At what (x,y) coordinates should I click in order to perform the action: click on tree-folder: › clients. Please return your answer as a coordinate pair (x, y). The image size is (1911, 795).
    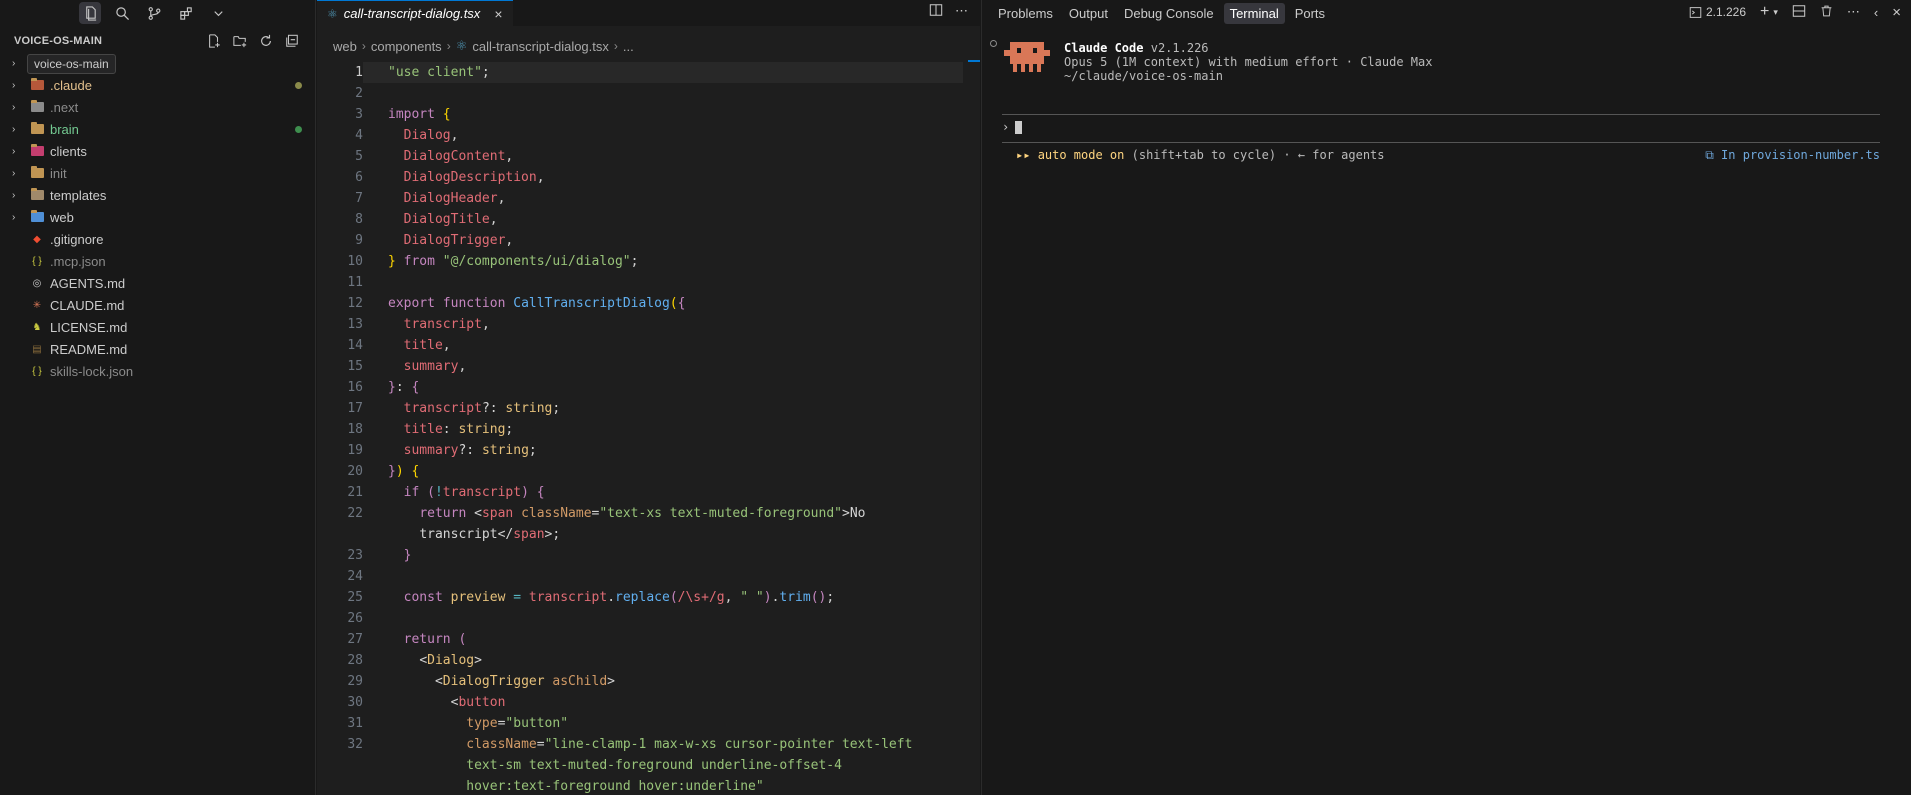
    Looking at the image, I should click on (158, 151).